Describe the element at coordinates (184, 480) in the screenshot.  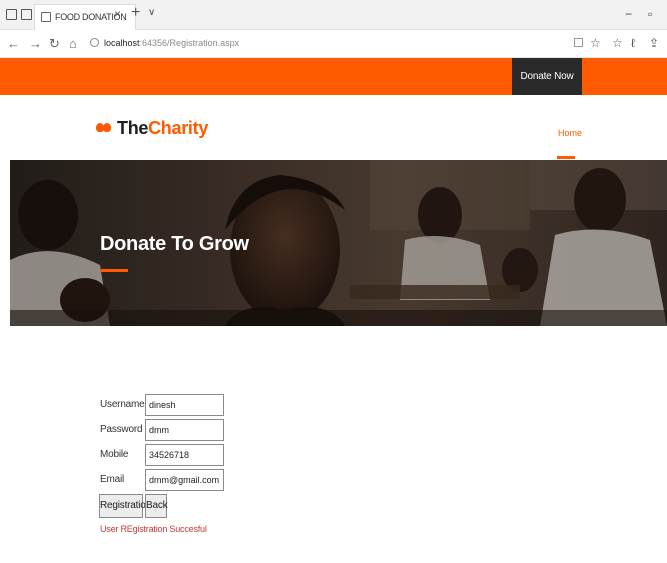
I see `email-input` at that location.